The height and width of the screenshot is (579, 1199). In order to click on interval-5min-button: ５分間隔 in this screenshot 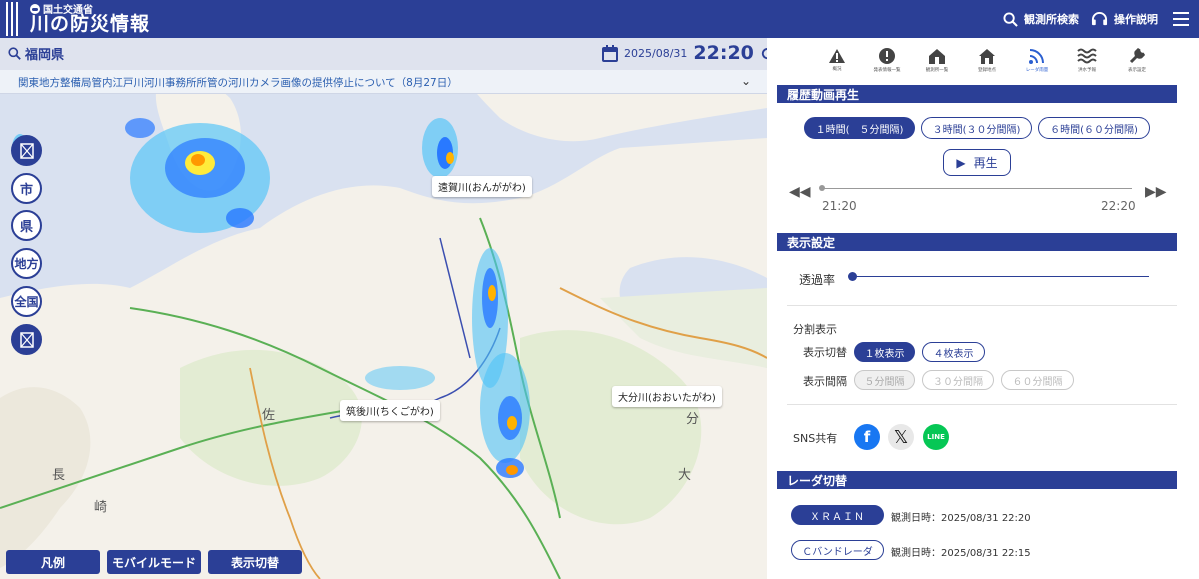, I will do `click(884, 380)`.